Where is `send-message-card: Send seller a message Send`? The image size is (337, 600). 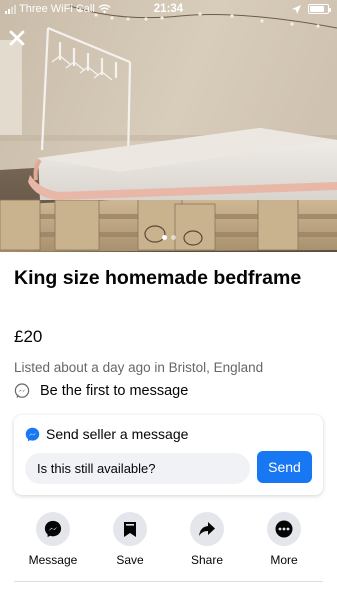
send-message-card: Send seller a message Send is located at coordinates (168, 455).